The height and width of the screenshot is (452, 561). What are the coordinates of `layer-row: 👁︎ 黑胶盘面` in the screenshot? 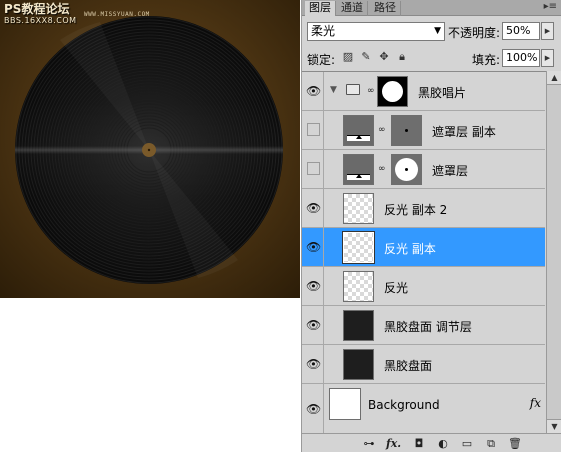 It's located at (423, 364).